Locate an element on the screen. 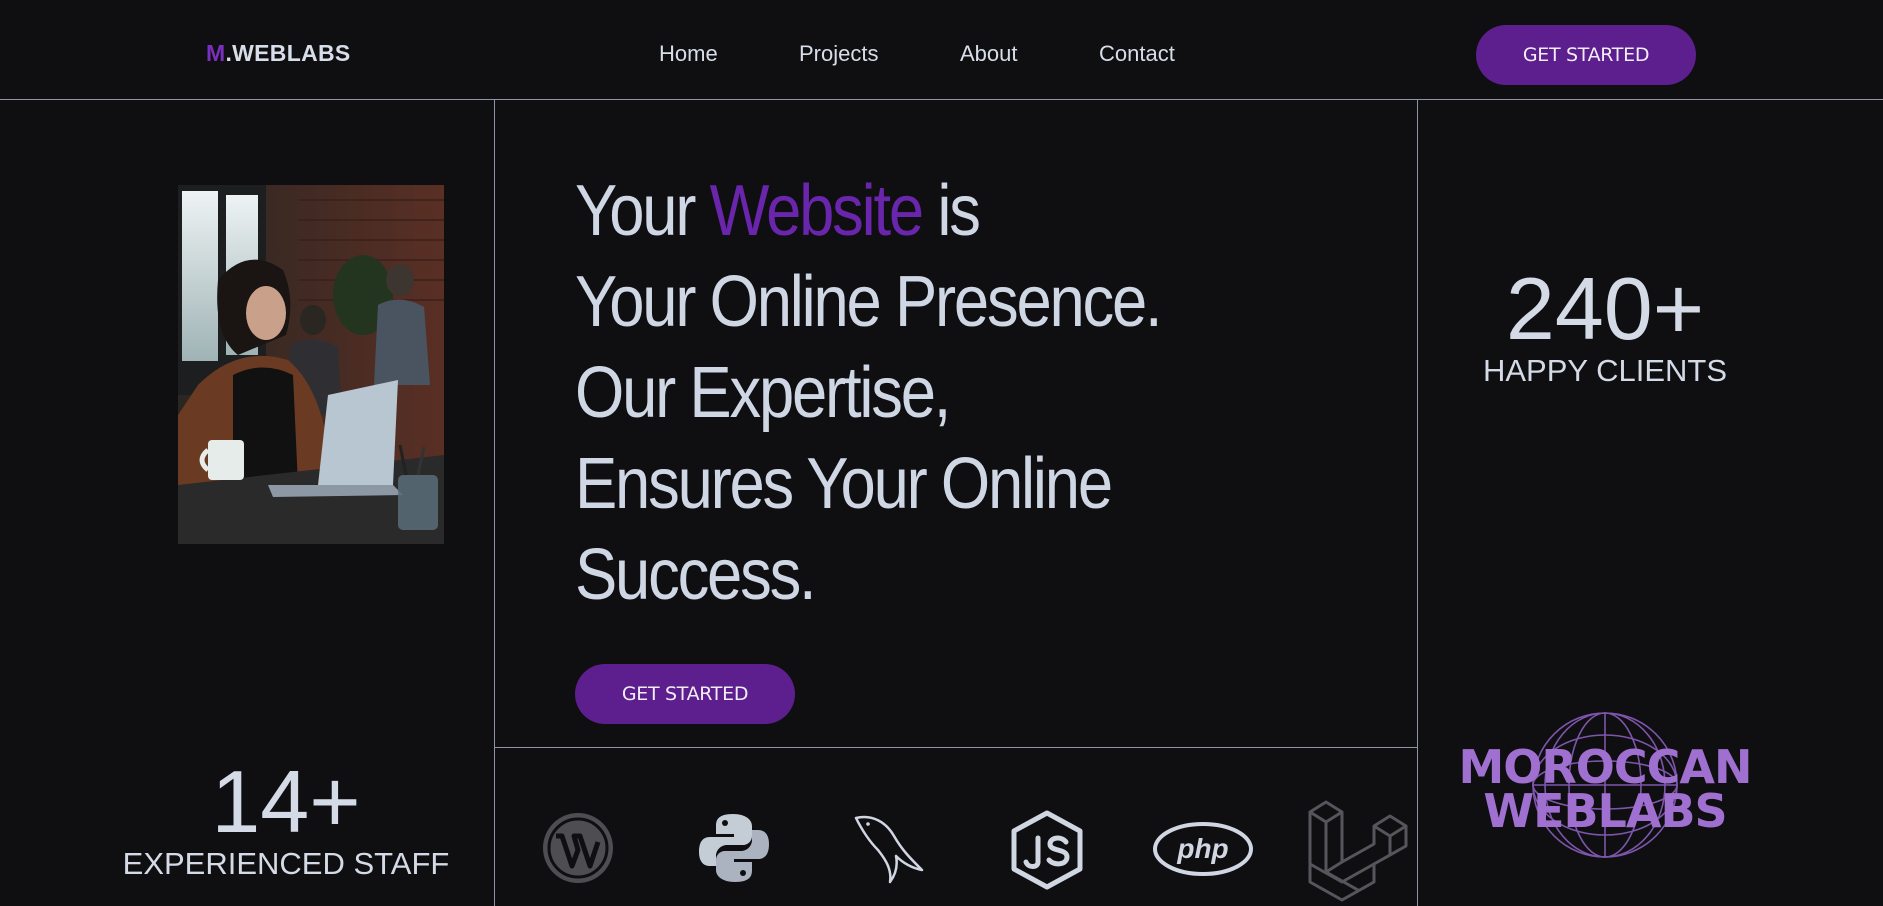 The height and width of the screenshot is (906, 1883). mysql-icon is located at coordinates (889, 849).